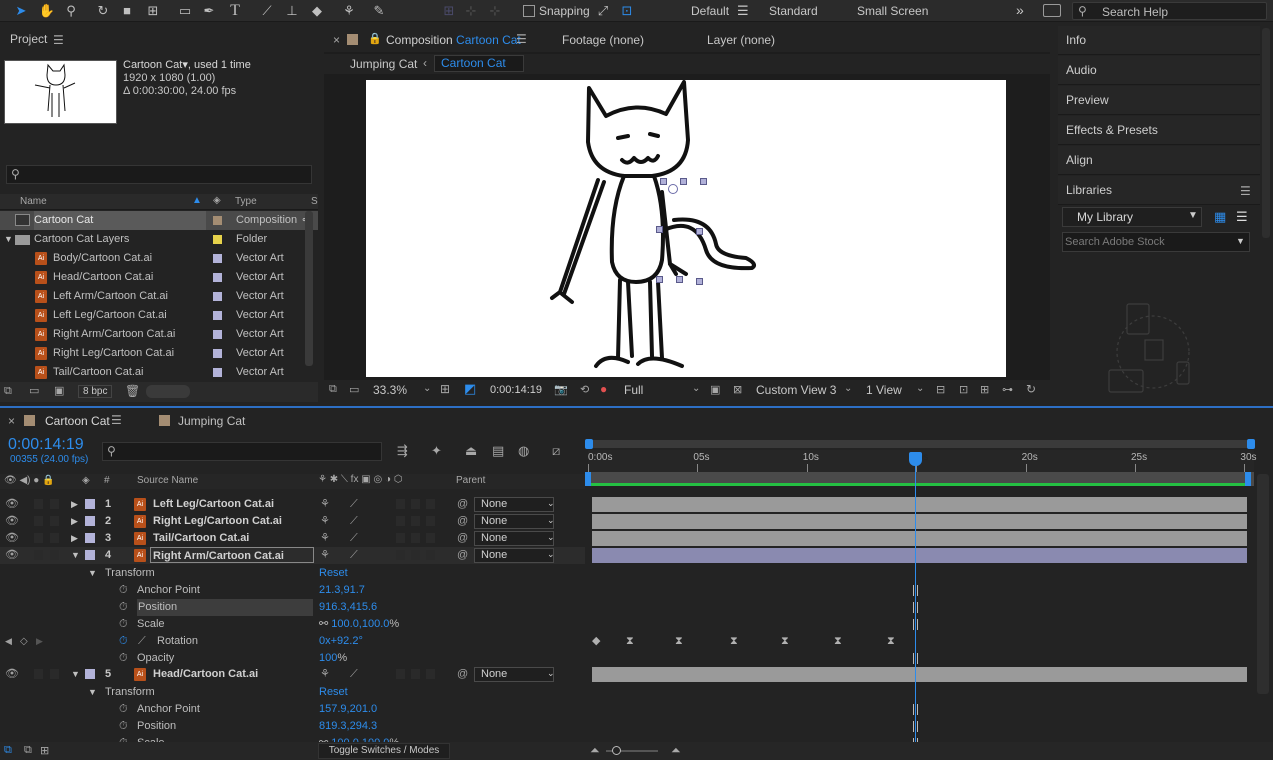 The image size is (1273, 760). I want to click on work-area-end-handle, so click(1251, 444).